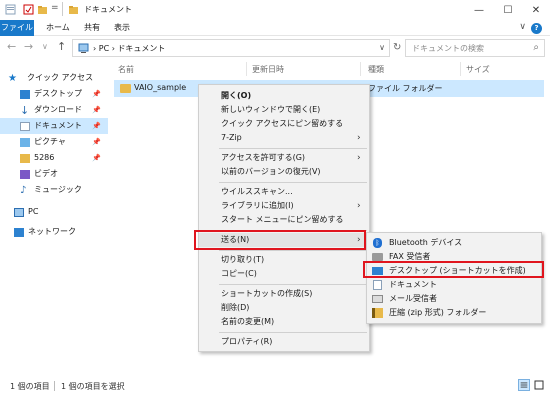 This screenshot has width=550, height=395. I want to click on tab-view: 表示, so click(122, 28).